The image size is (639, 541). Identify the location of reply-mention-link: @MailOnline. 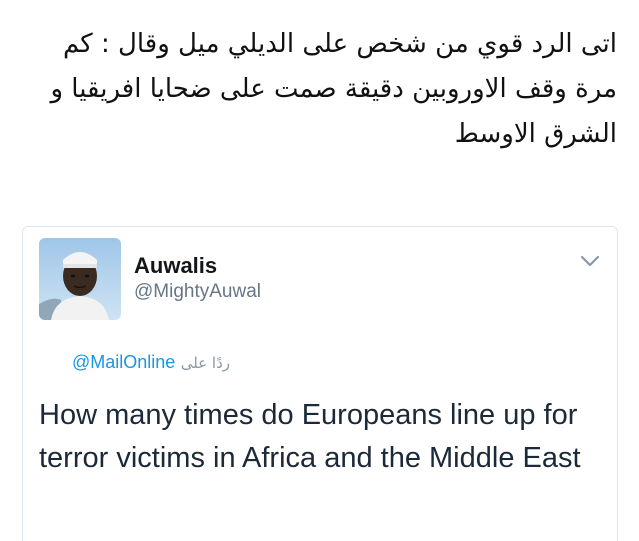
(123, 362).